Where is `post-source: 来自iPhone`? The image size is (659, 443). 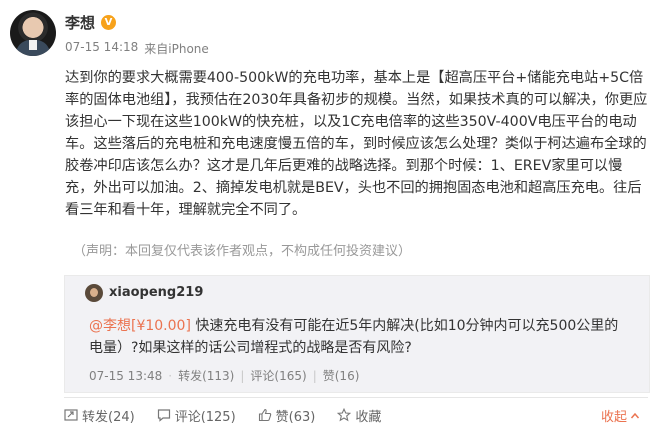 post-source: 来自iPhone is located at coordinates (176, 49).